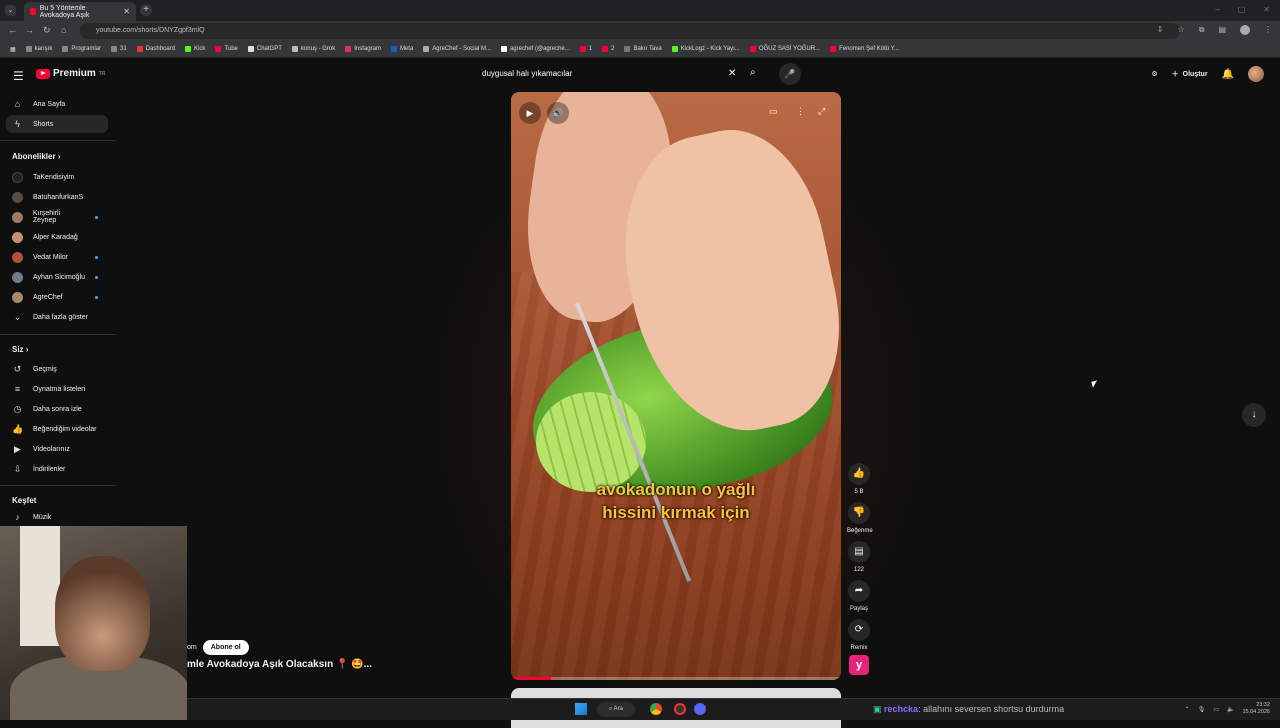 The image size is (1280, 728). What do you see at coordinates (1268, 30) in the screenshot?
I see `menu-icon: ⋮` at bounding box center [1268, 30].